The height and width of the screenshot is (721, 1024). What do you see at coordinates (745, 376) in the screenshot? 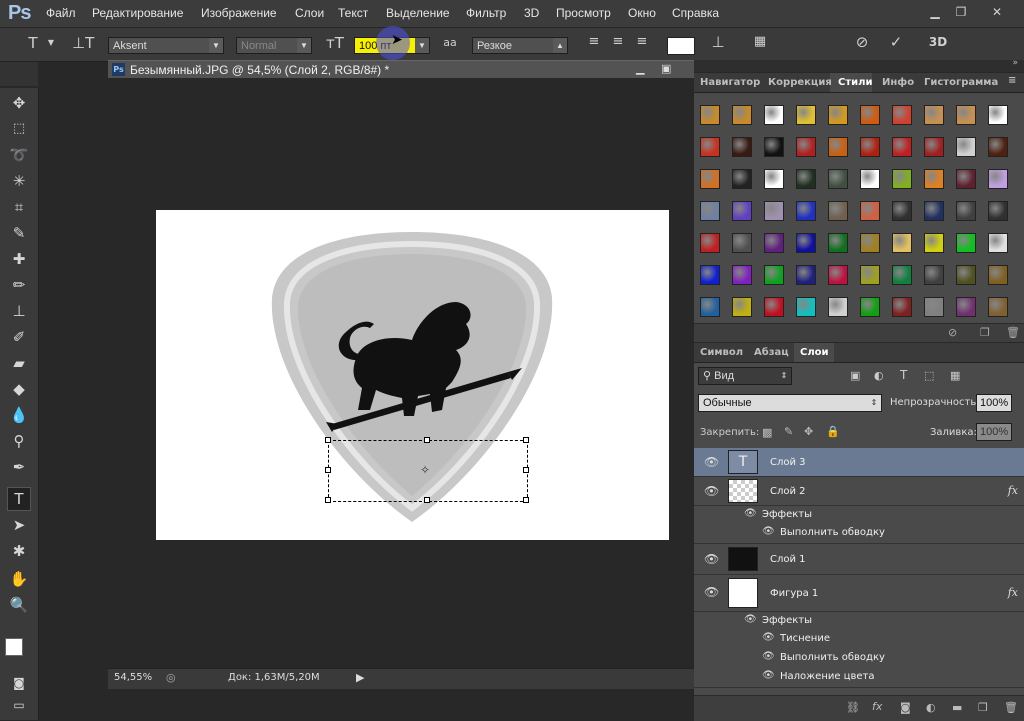
I see `layer-filter-select: ⚲ Вид ⇕` at bounding box center [745, 376].